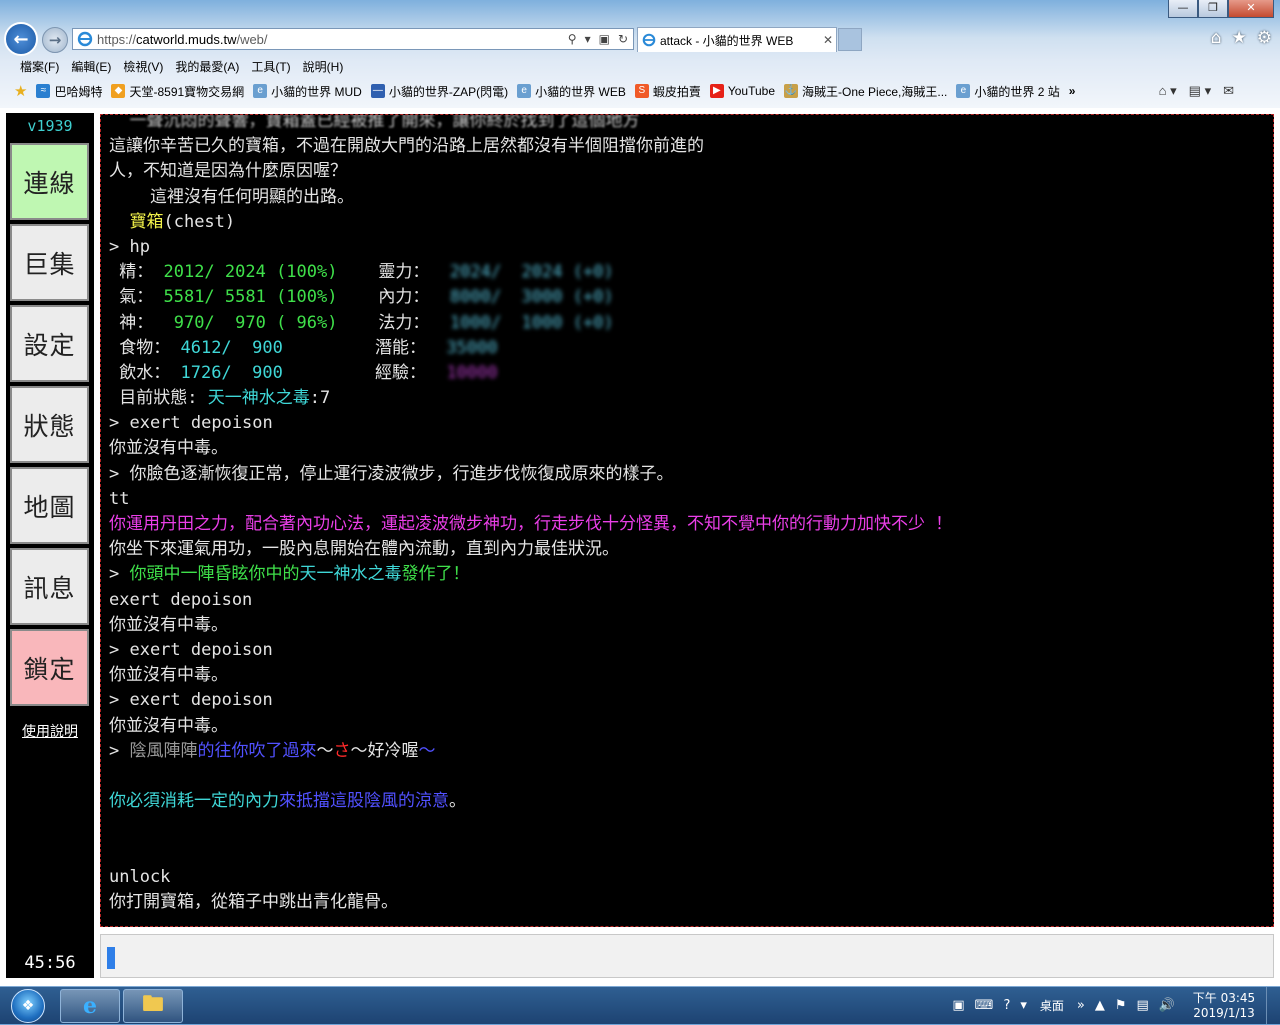  What do you see at coordinates (623, 39) in the screenshot?
I see `refresh-icon: ↻` at bounding box center [623, 39].